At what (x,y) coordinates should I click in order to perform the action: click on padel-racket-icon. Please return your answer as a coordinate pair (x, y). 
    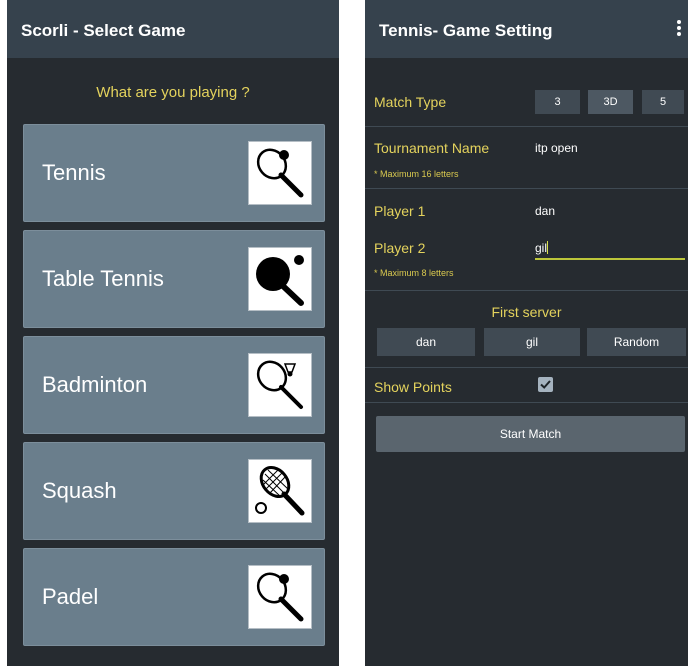
    Looking at the image, I should click on (280, 597).